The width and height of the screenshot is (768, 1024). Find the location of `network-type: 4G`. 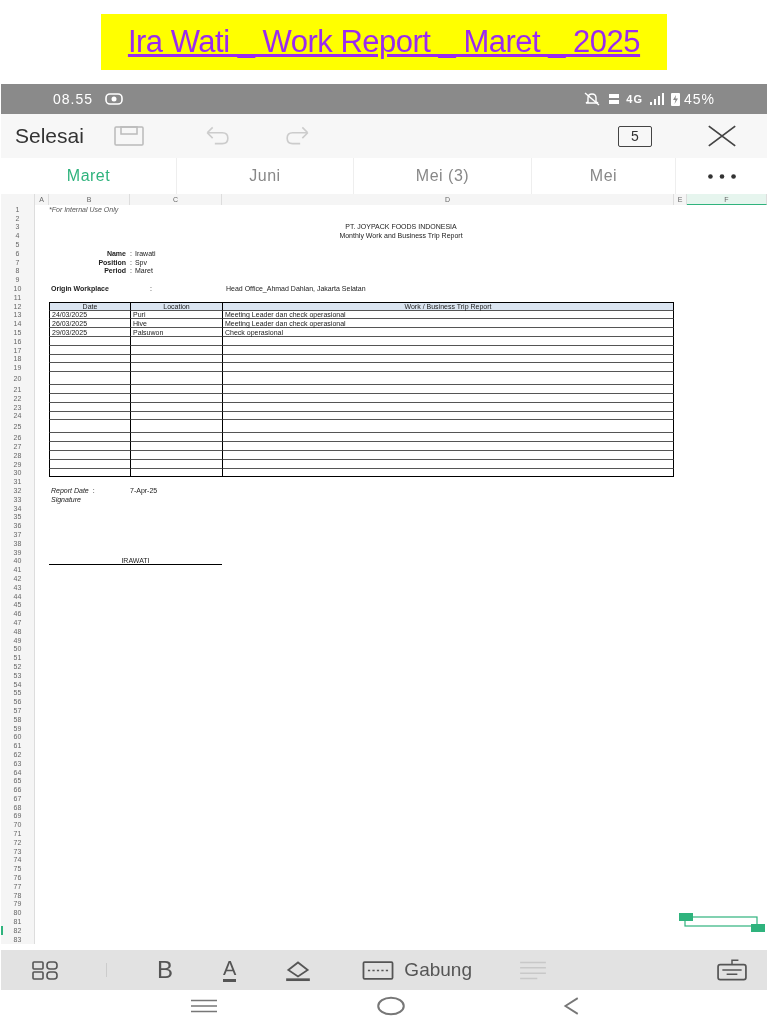

network-type: 4G is located at coordinates (634, 99).